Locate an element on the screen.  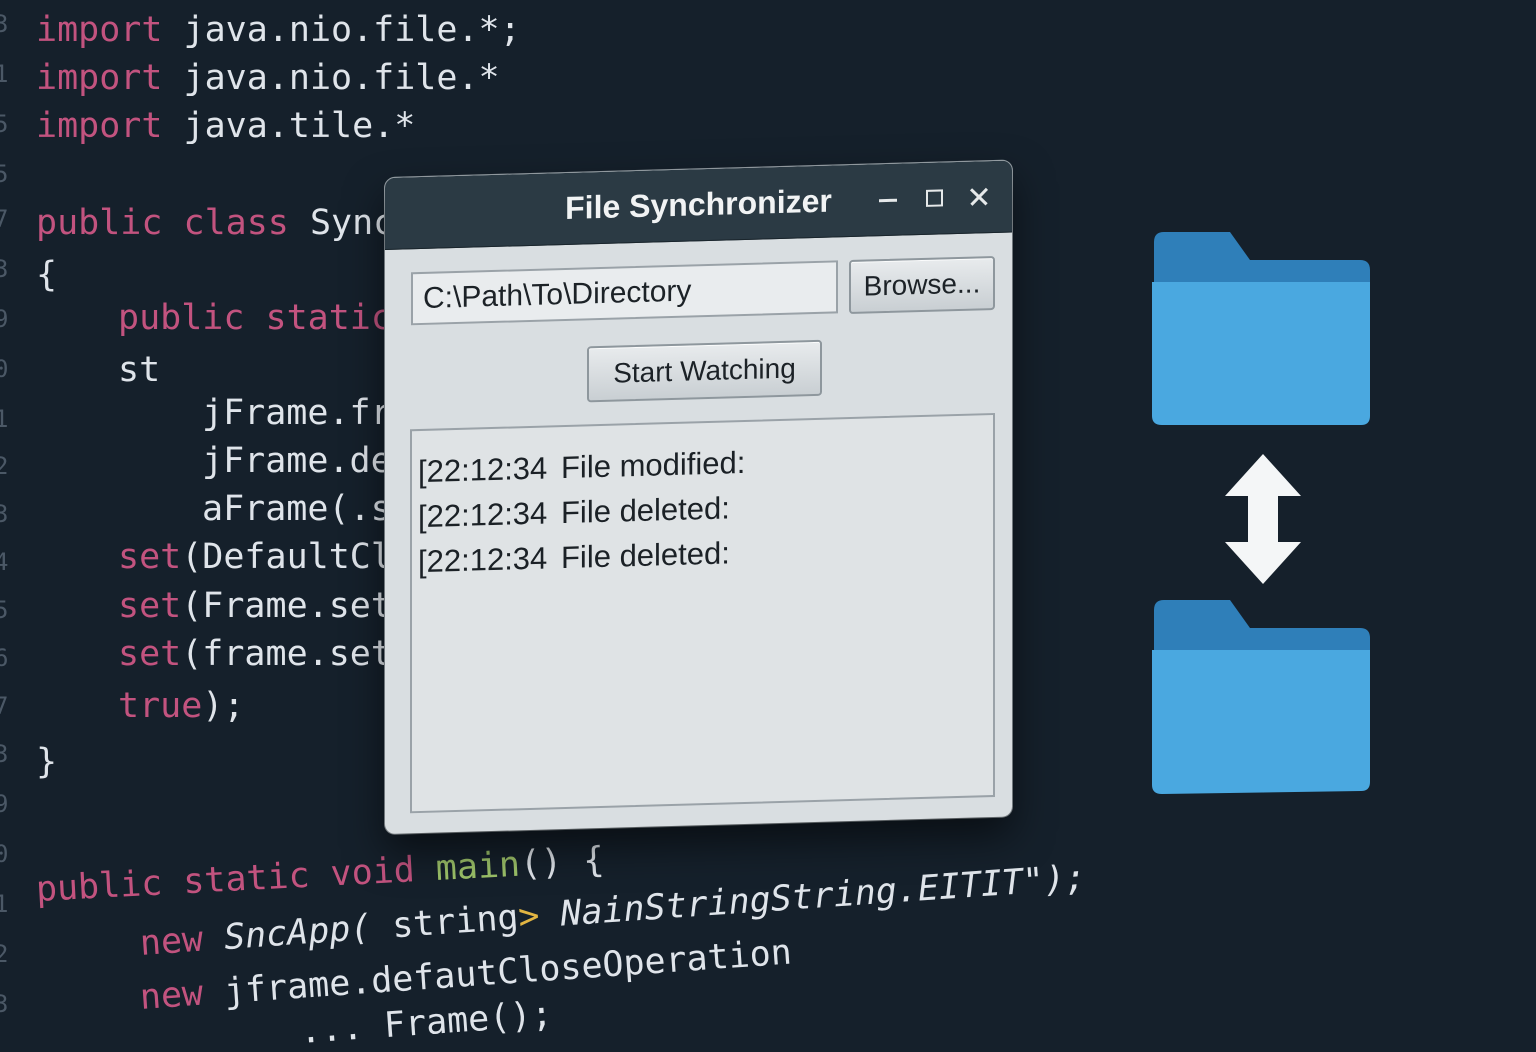
minimize-icon is located at coordinates (888, 198).